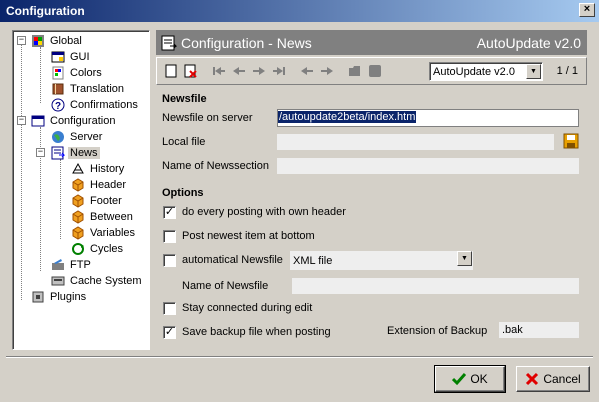 The height and width of the screenshot is (402, 599). What do you see at coordinates (66, 41) in the screenshot?
I see `tree-item-label: Global` at bounding box center [66, 41].